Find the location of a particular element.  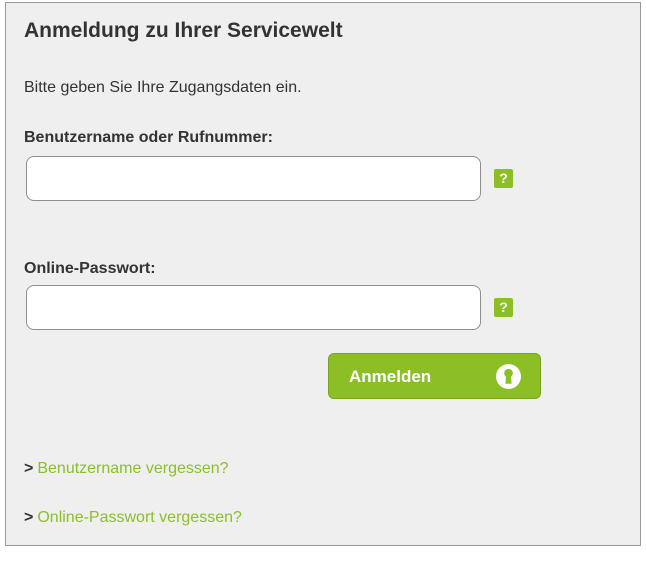

forgot-password-link: Online-Passwort vergessen? is located at coordinates (139, 517).